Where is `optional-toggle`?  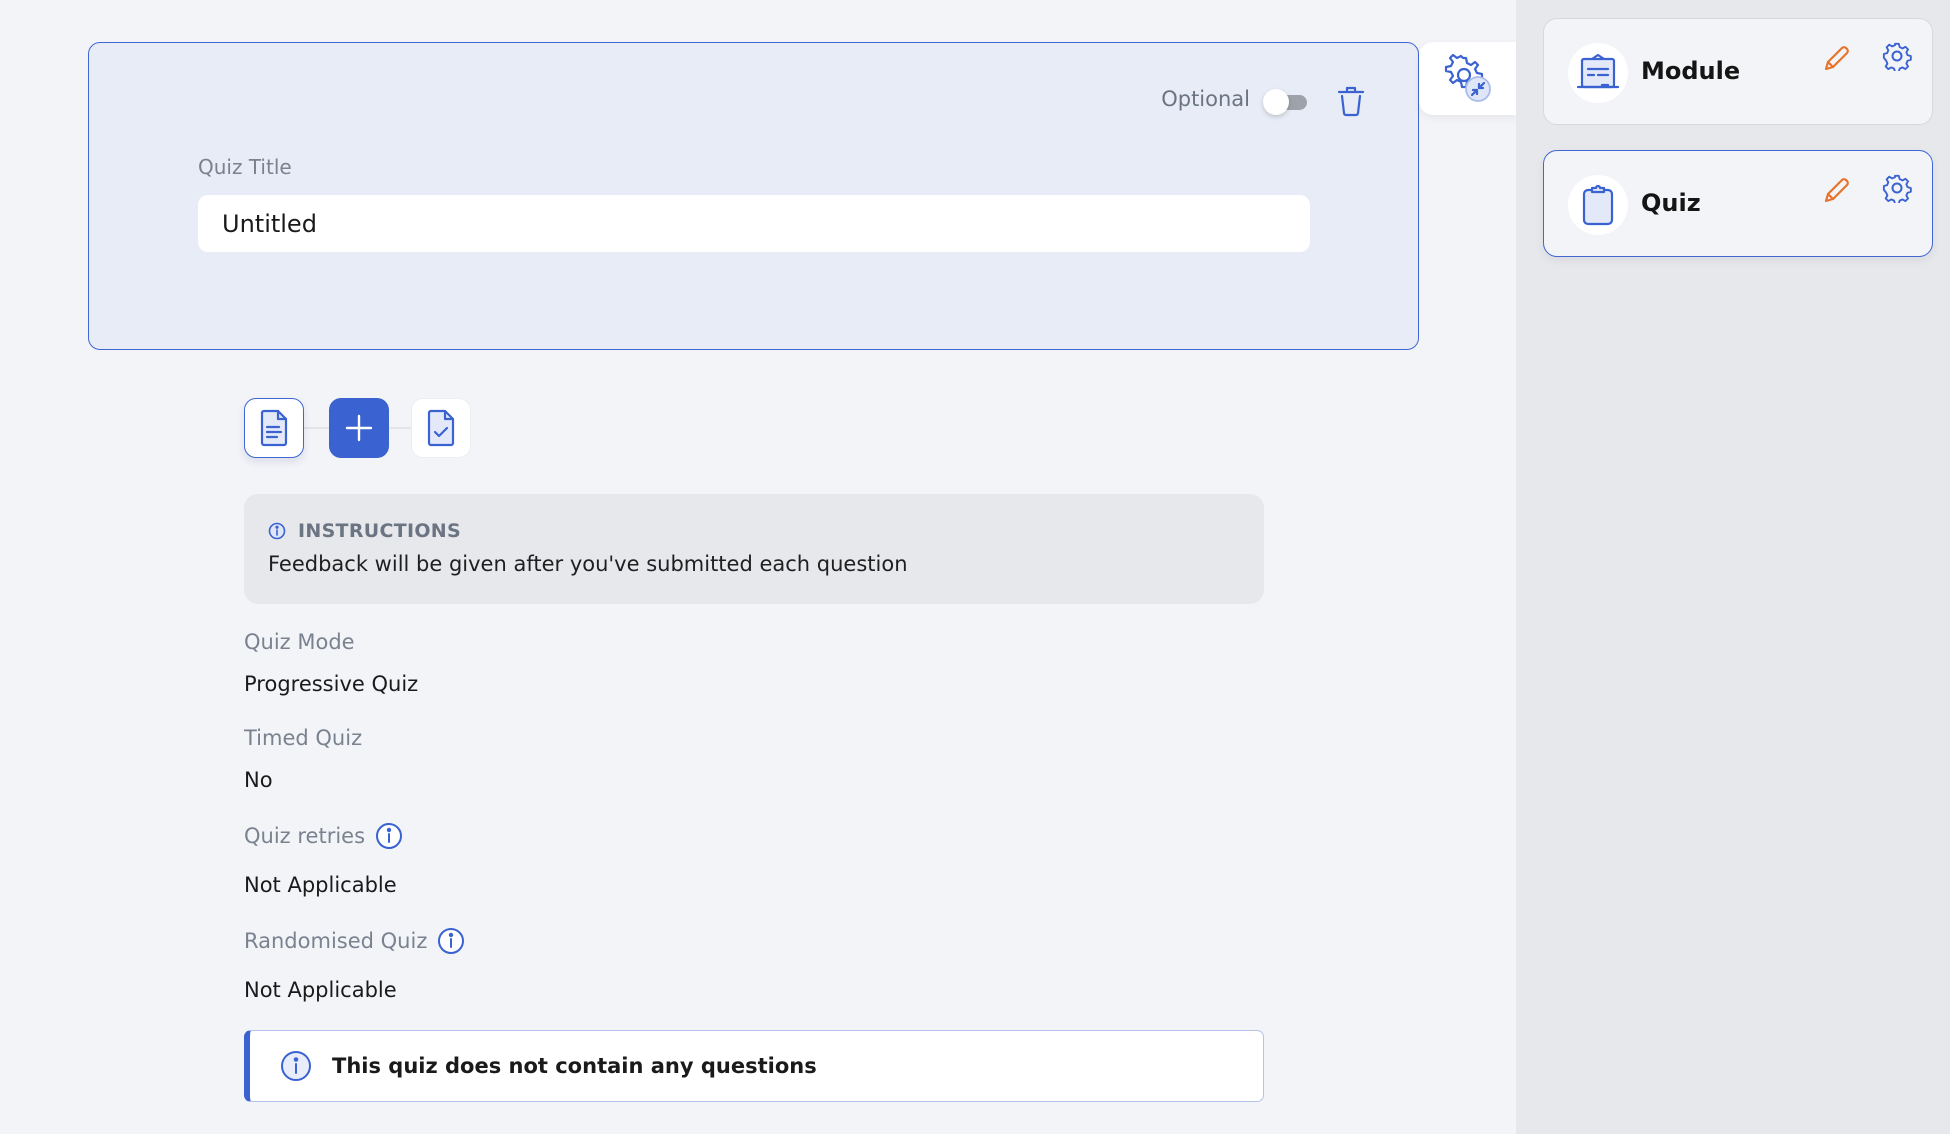 optional-toggle is located at coordinates (1286, 102).